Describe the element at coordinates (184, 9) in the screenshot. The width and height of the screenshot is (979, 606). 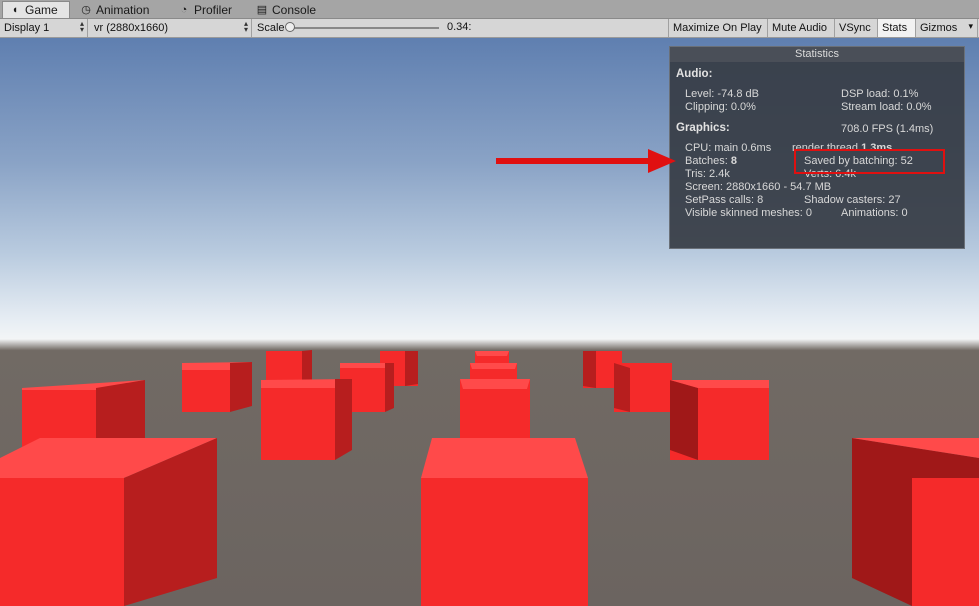
I see `profiler-icon: ◔` at that location.